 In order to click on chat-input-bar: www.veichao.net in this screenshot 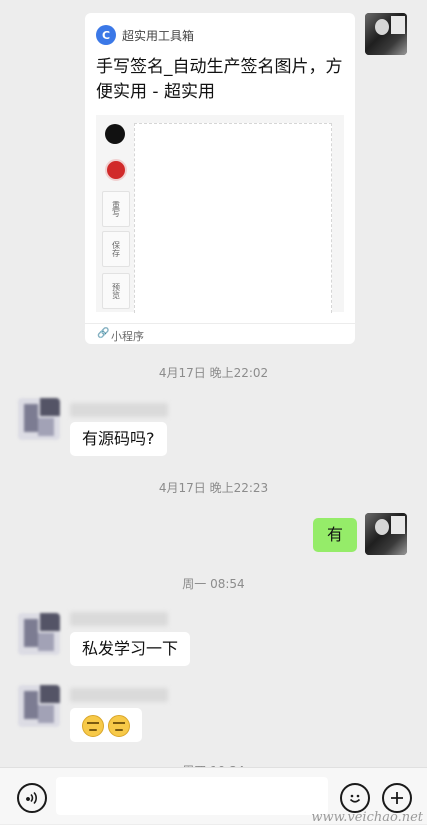, I will do `click(213, 796)`.